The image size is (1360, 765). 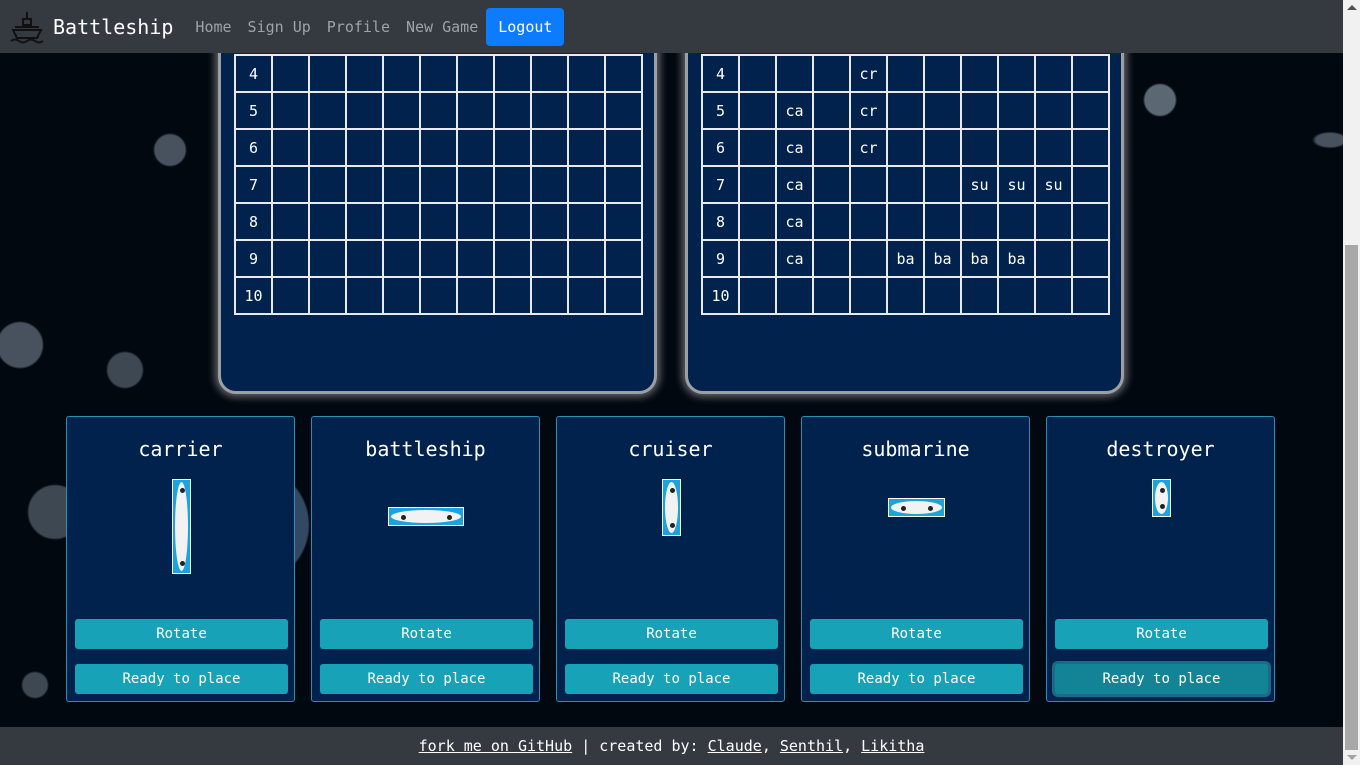 I want to click on nav-sign-up: Sign Up, so click(x=279, y=27).